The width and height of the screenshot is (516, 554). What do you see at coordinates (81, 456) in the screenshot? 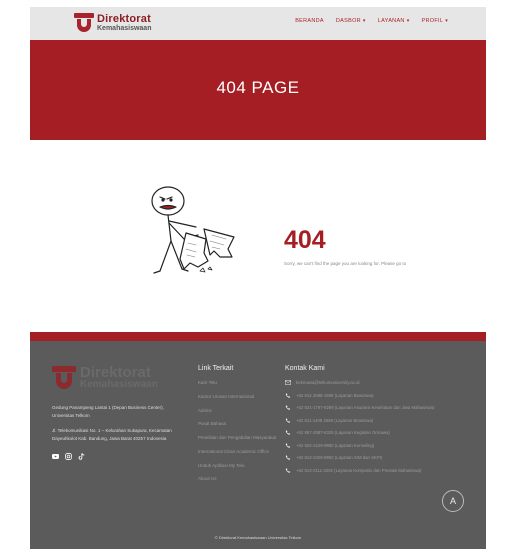
I see `tiktok-icon` at bounding box center [81, 456].